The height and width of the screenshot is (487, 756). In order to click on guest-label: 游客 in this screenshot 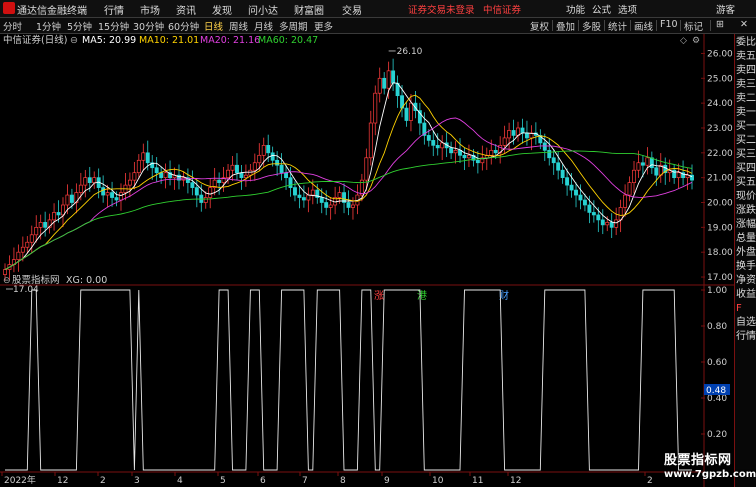, I will do `click(725, 9)`.